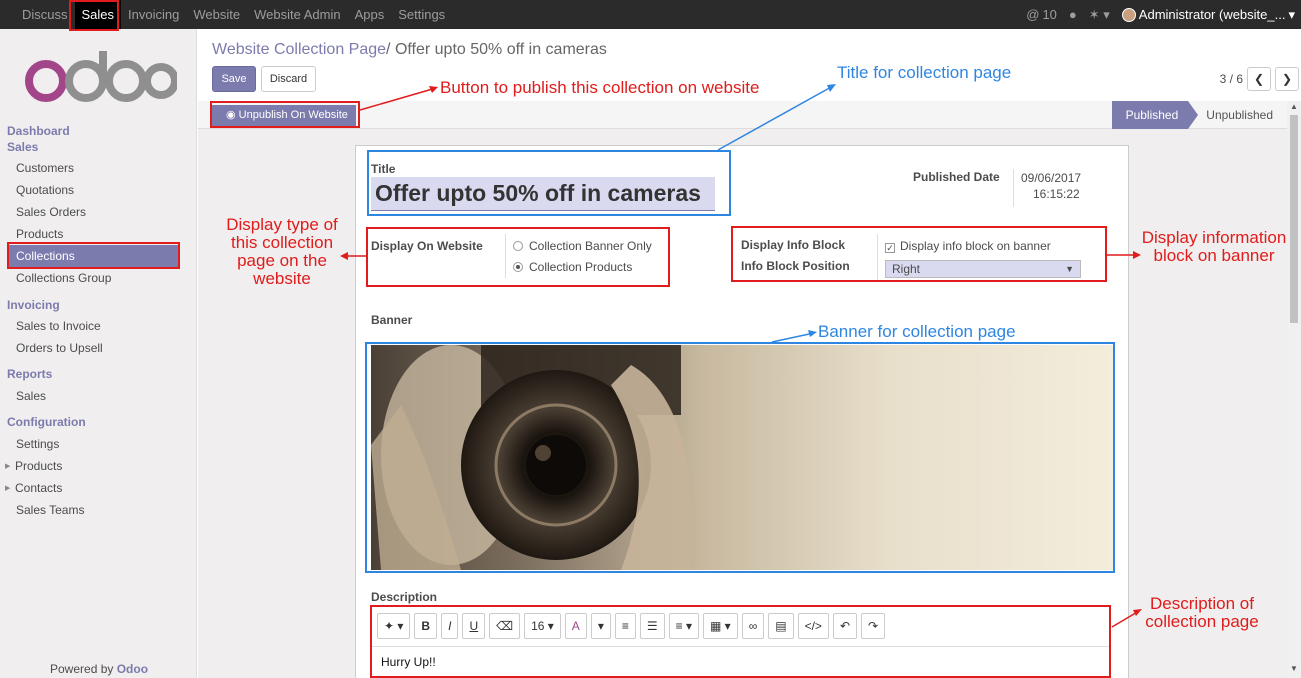 This screenshot has width=1301, height=678. What do you see at coordinates (549, 183) in the screenshot?
I see `highlight-title` at bounding box center [549, 183].